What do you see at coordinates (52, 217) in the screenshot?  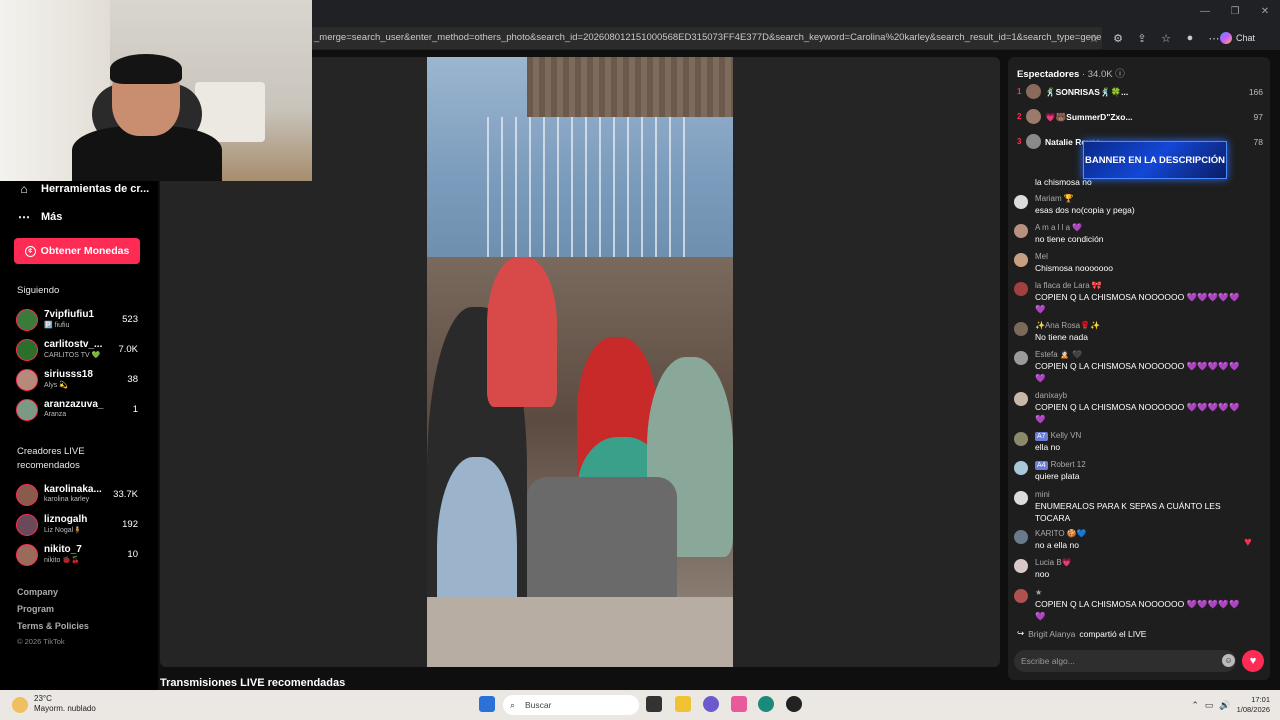 I see `nav-more-label: Más` at bounding box center [52, 217].